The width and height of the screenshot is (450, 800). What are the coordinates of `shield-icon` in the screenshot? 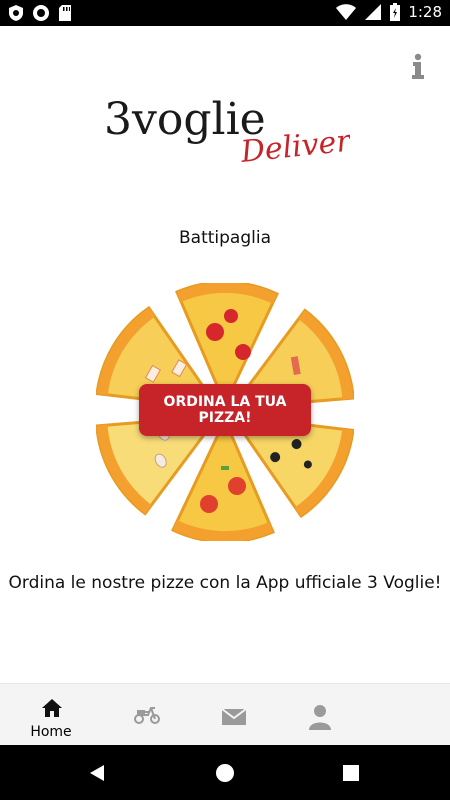 It's located at (16, 13).